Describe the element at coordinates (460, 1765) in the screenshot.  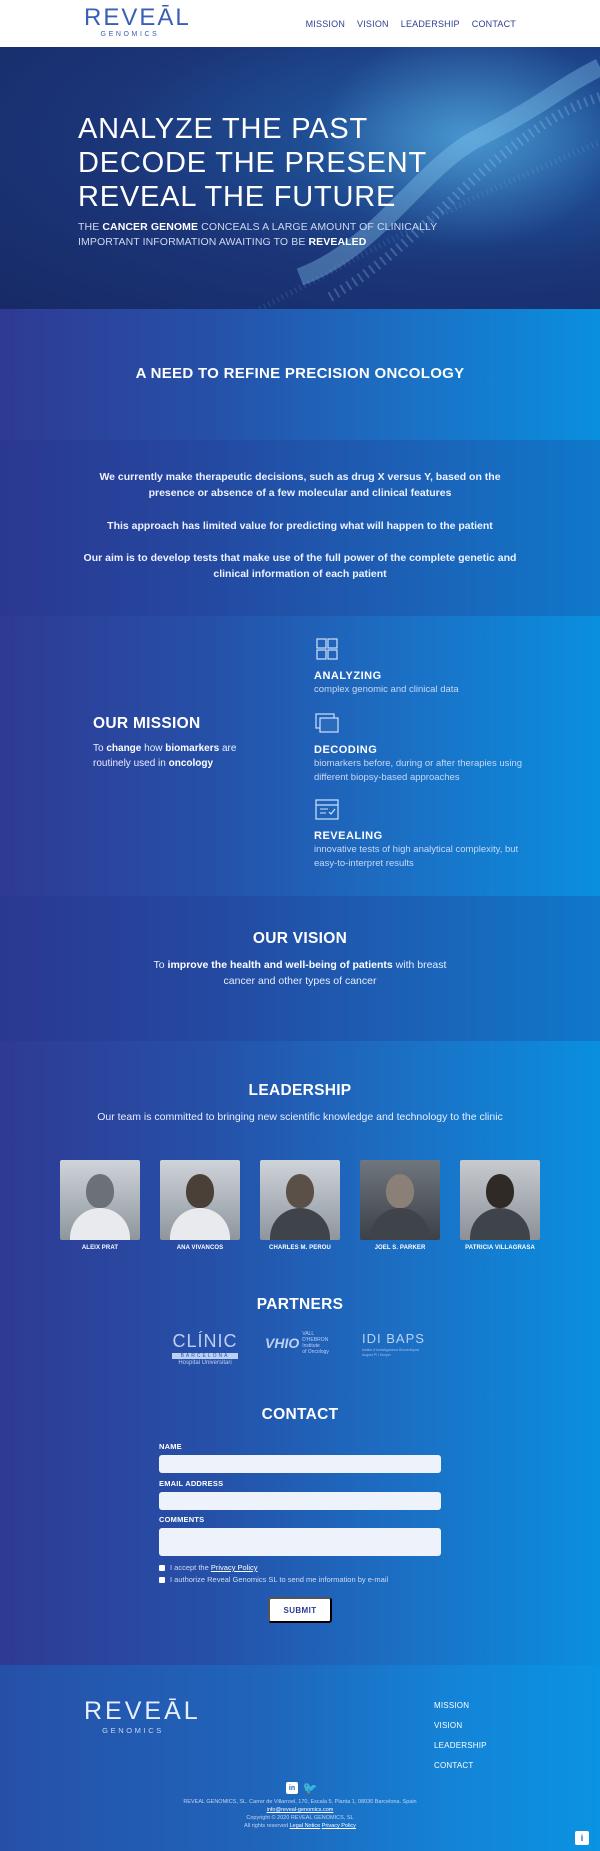
I see `footer-nav-contact: CONTACT` at that location.